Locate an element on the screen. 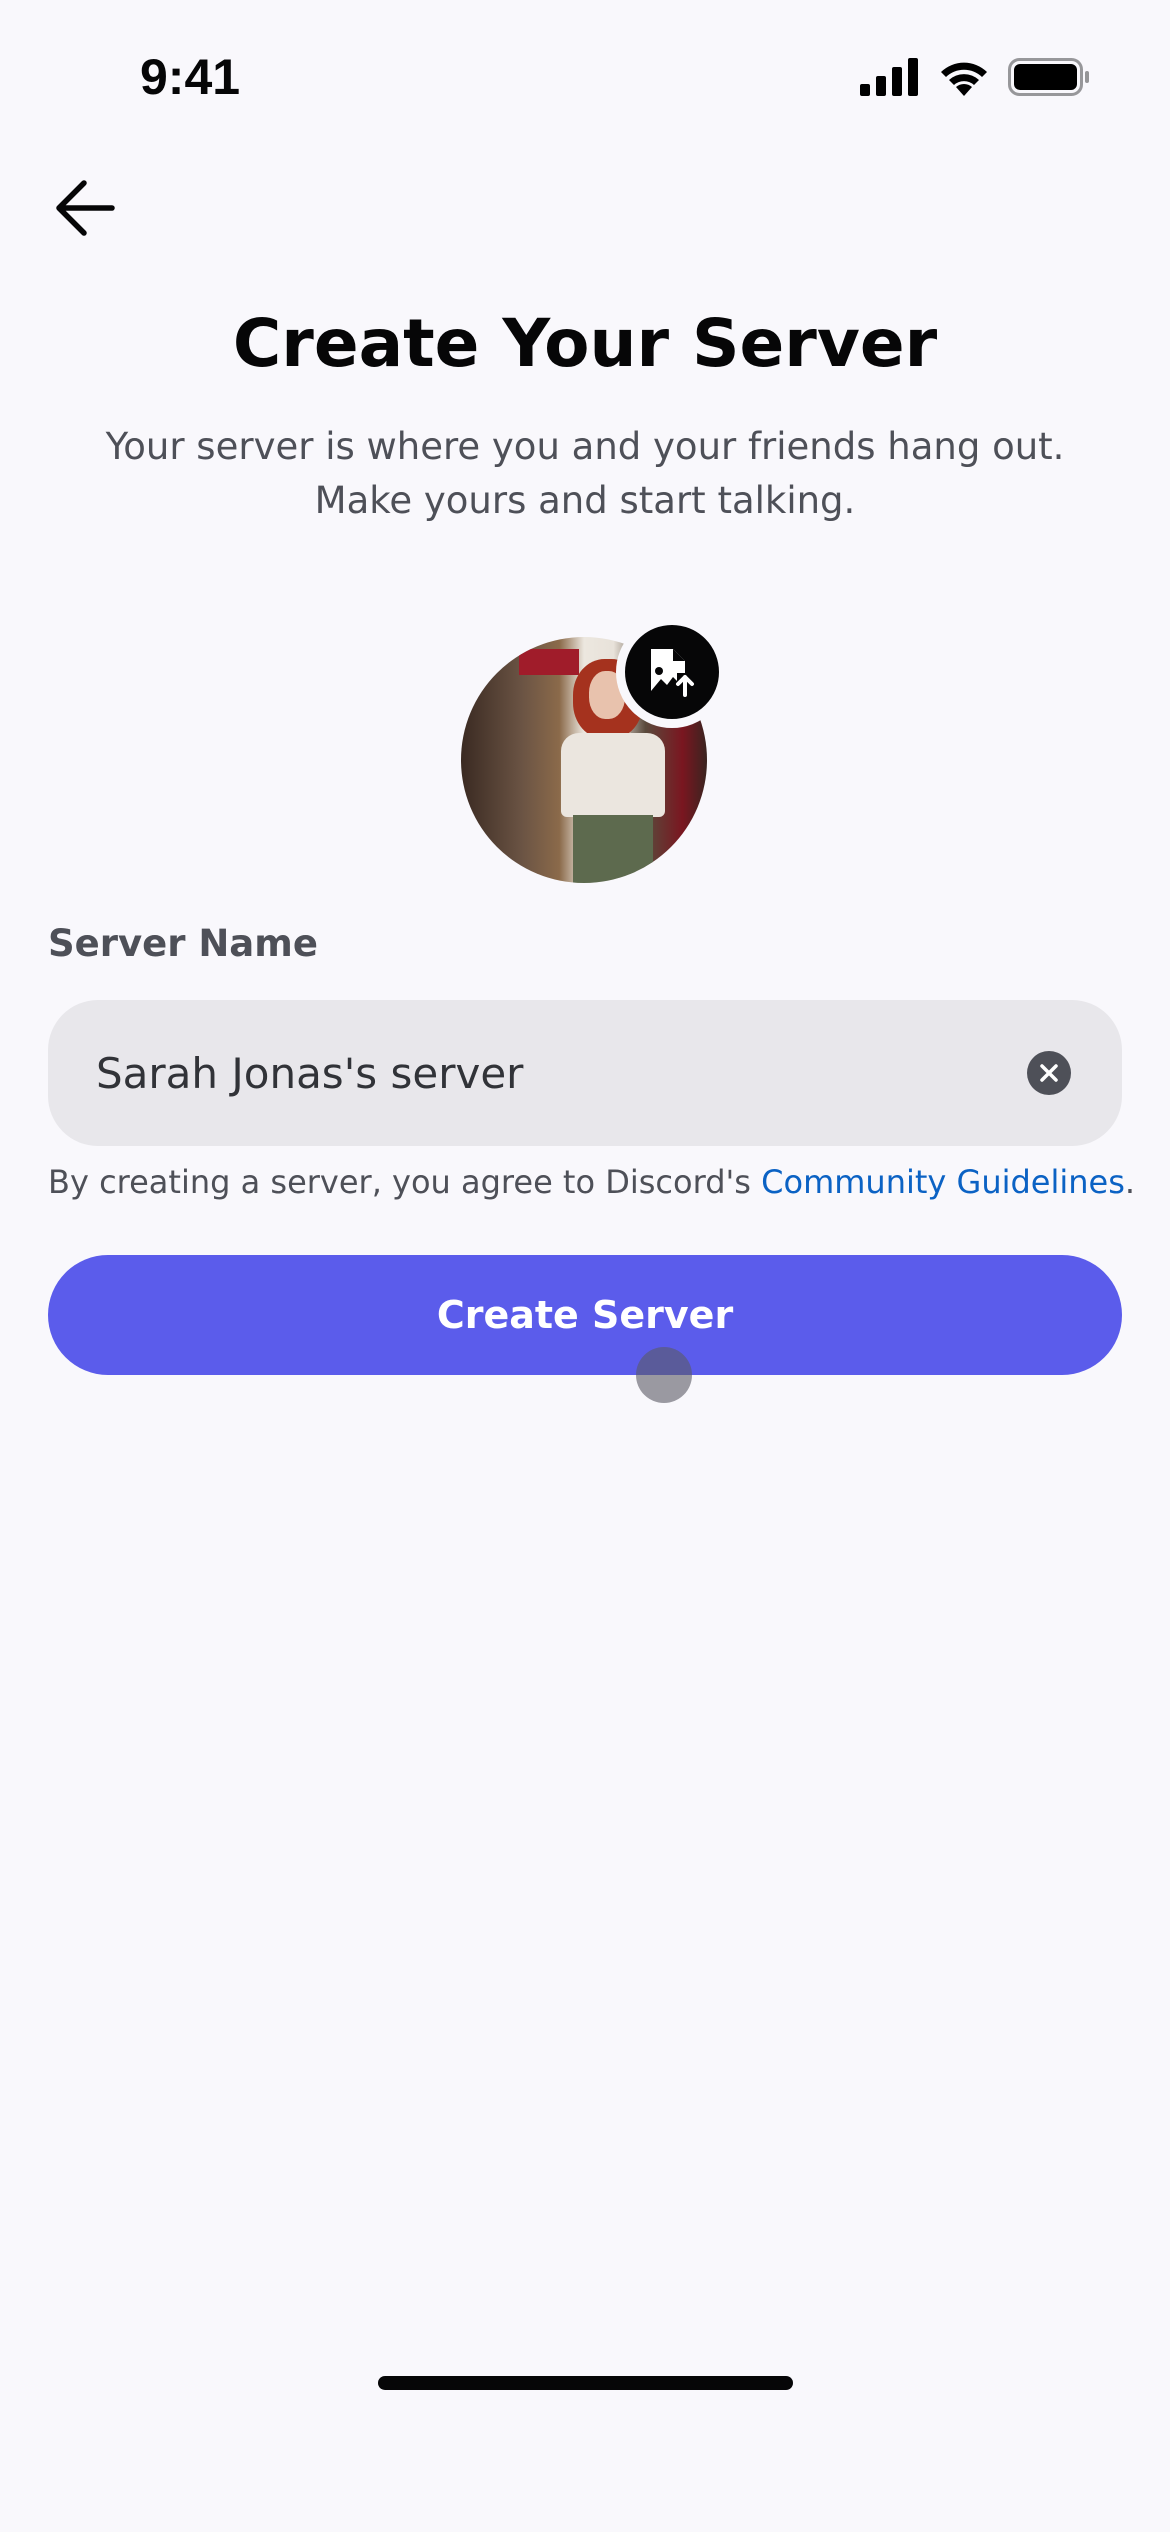 The height and width of the screenshot is (2532, 1170). clear-x-icon is located at coordinates (1049, 1073).